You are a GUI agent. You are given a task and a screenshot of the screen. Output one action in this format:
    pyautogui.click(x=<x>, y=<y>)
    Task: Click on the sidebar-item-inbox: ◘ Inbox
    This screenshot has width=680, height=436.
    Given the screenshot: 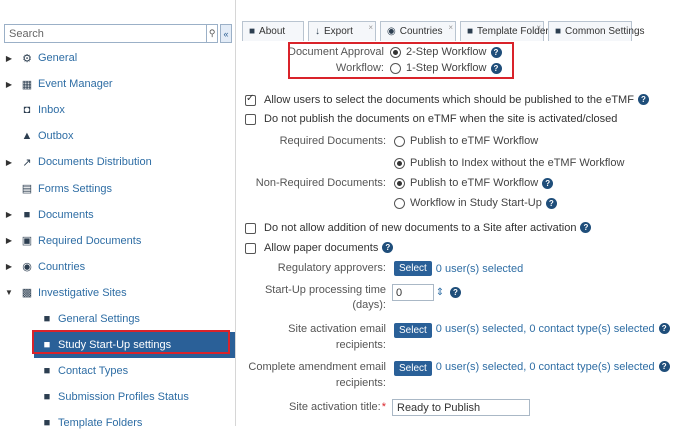 What is the action you would take?
    pyautogui.click(x=117, y=110)
    